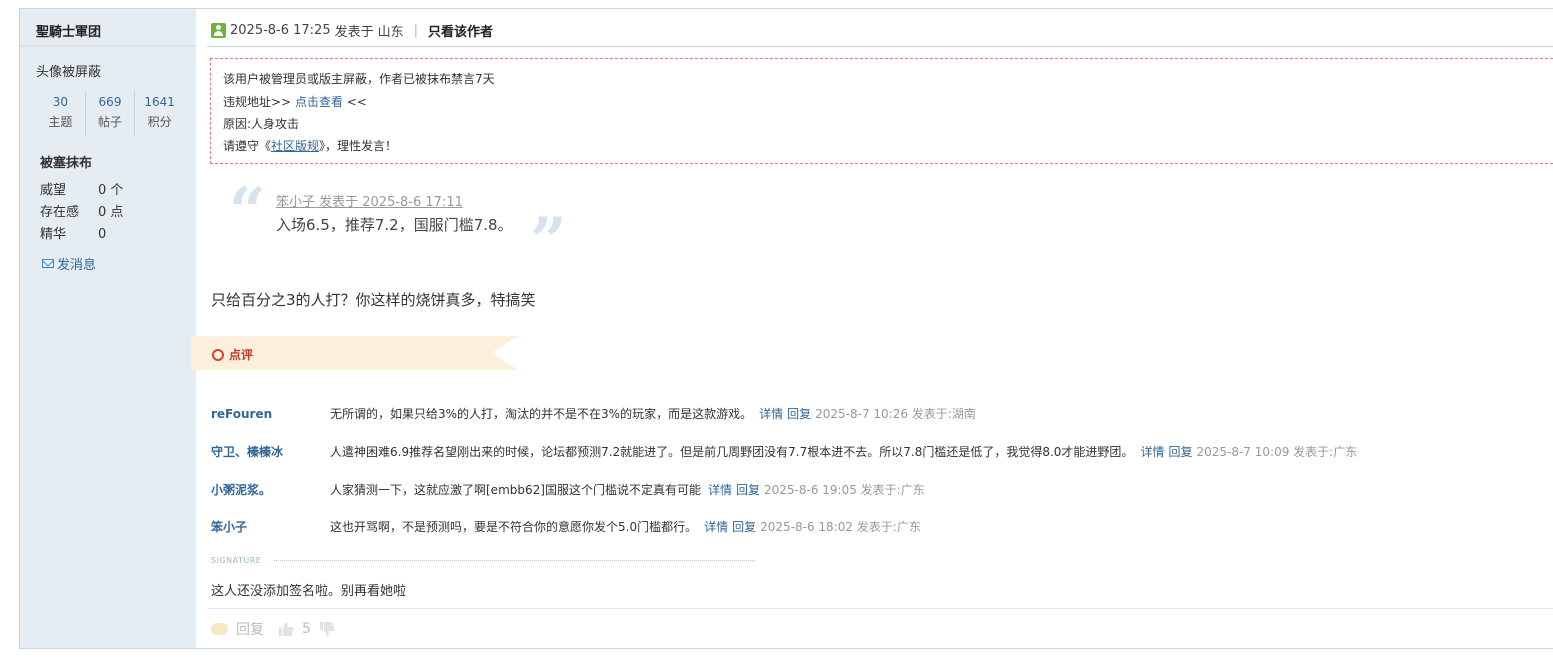 The width and height of the screenshot is (1553, 657). I want to click on stat-posts-label: 帖子, so click(110, 122).